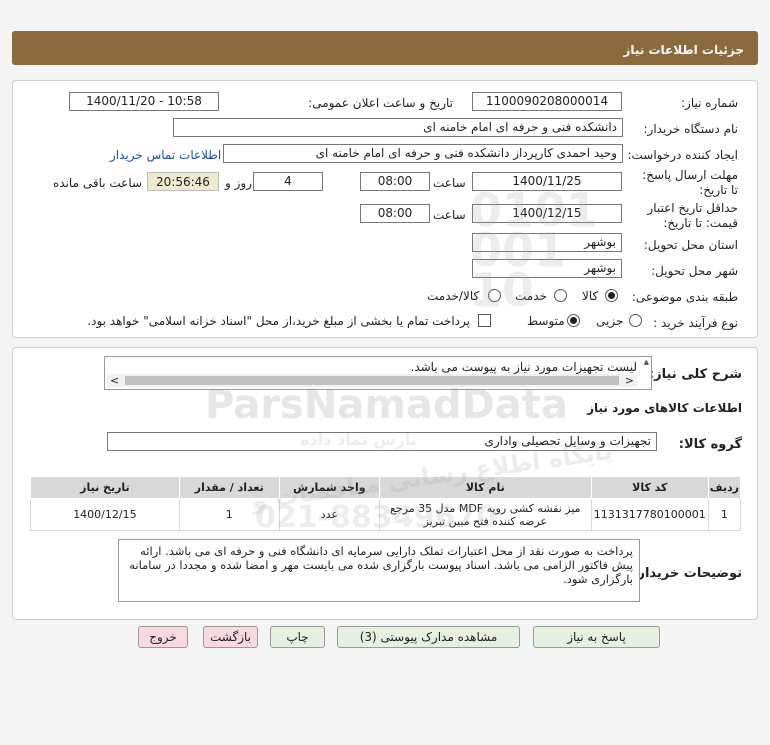 Image resolution: width=770 pixels, height=745 pixels. Describe the element at coordinates (684, 297) in the screenshot. I see `category-label: طبقه بندی موضوعی:` at that location.